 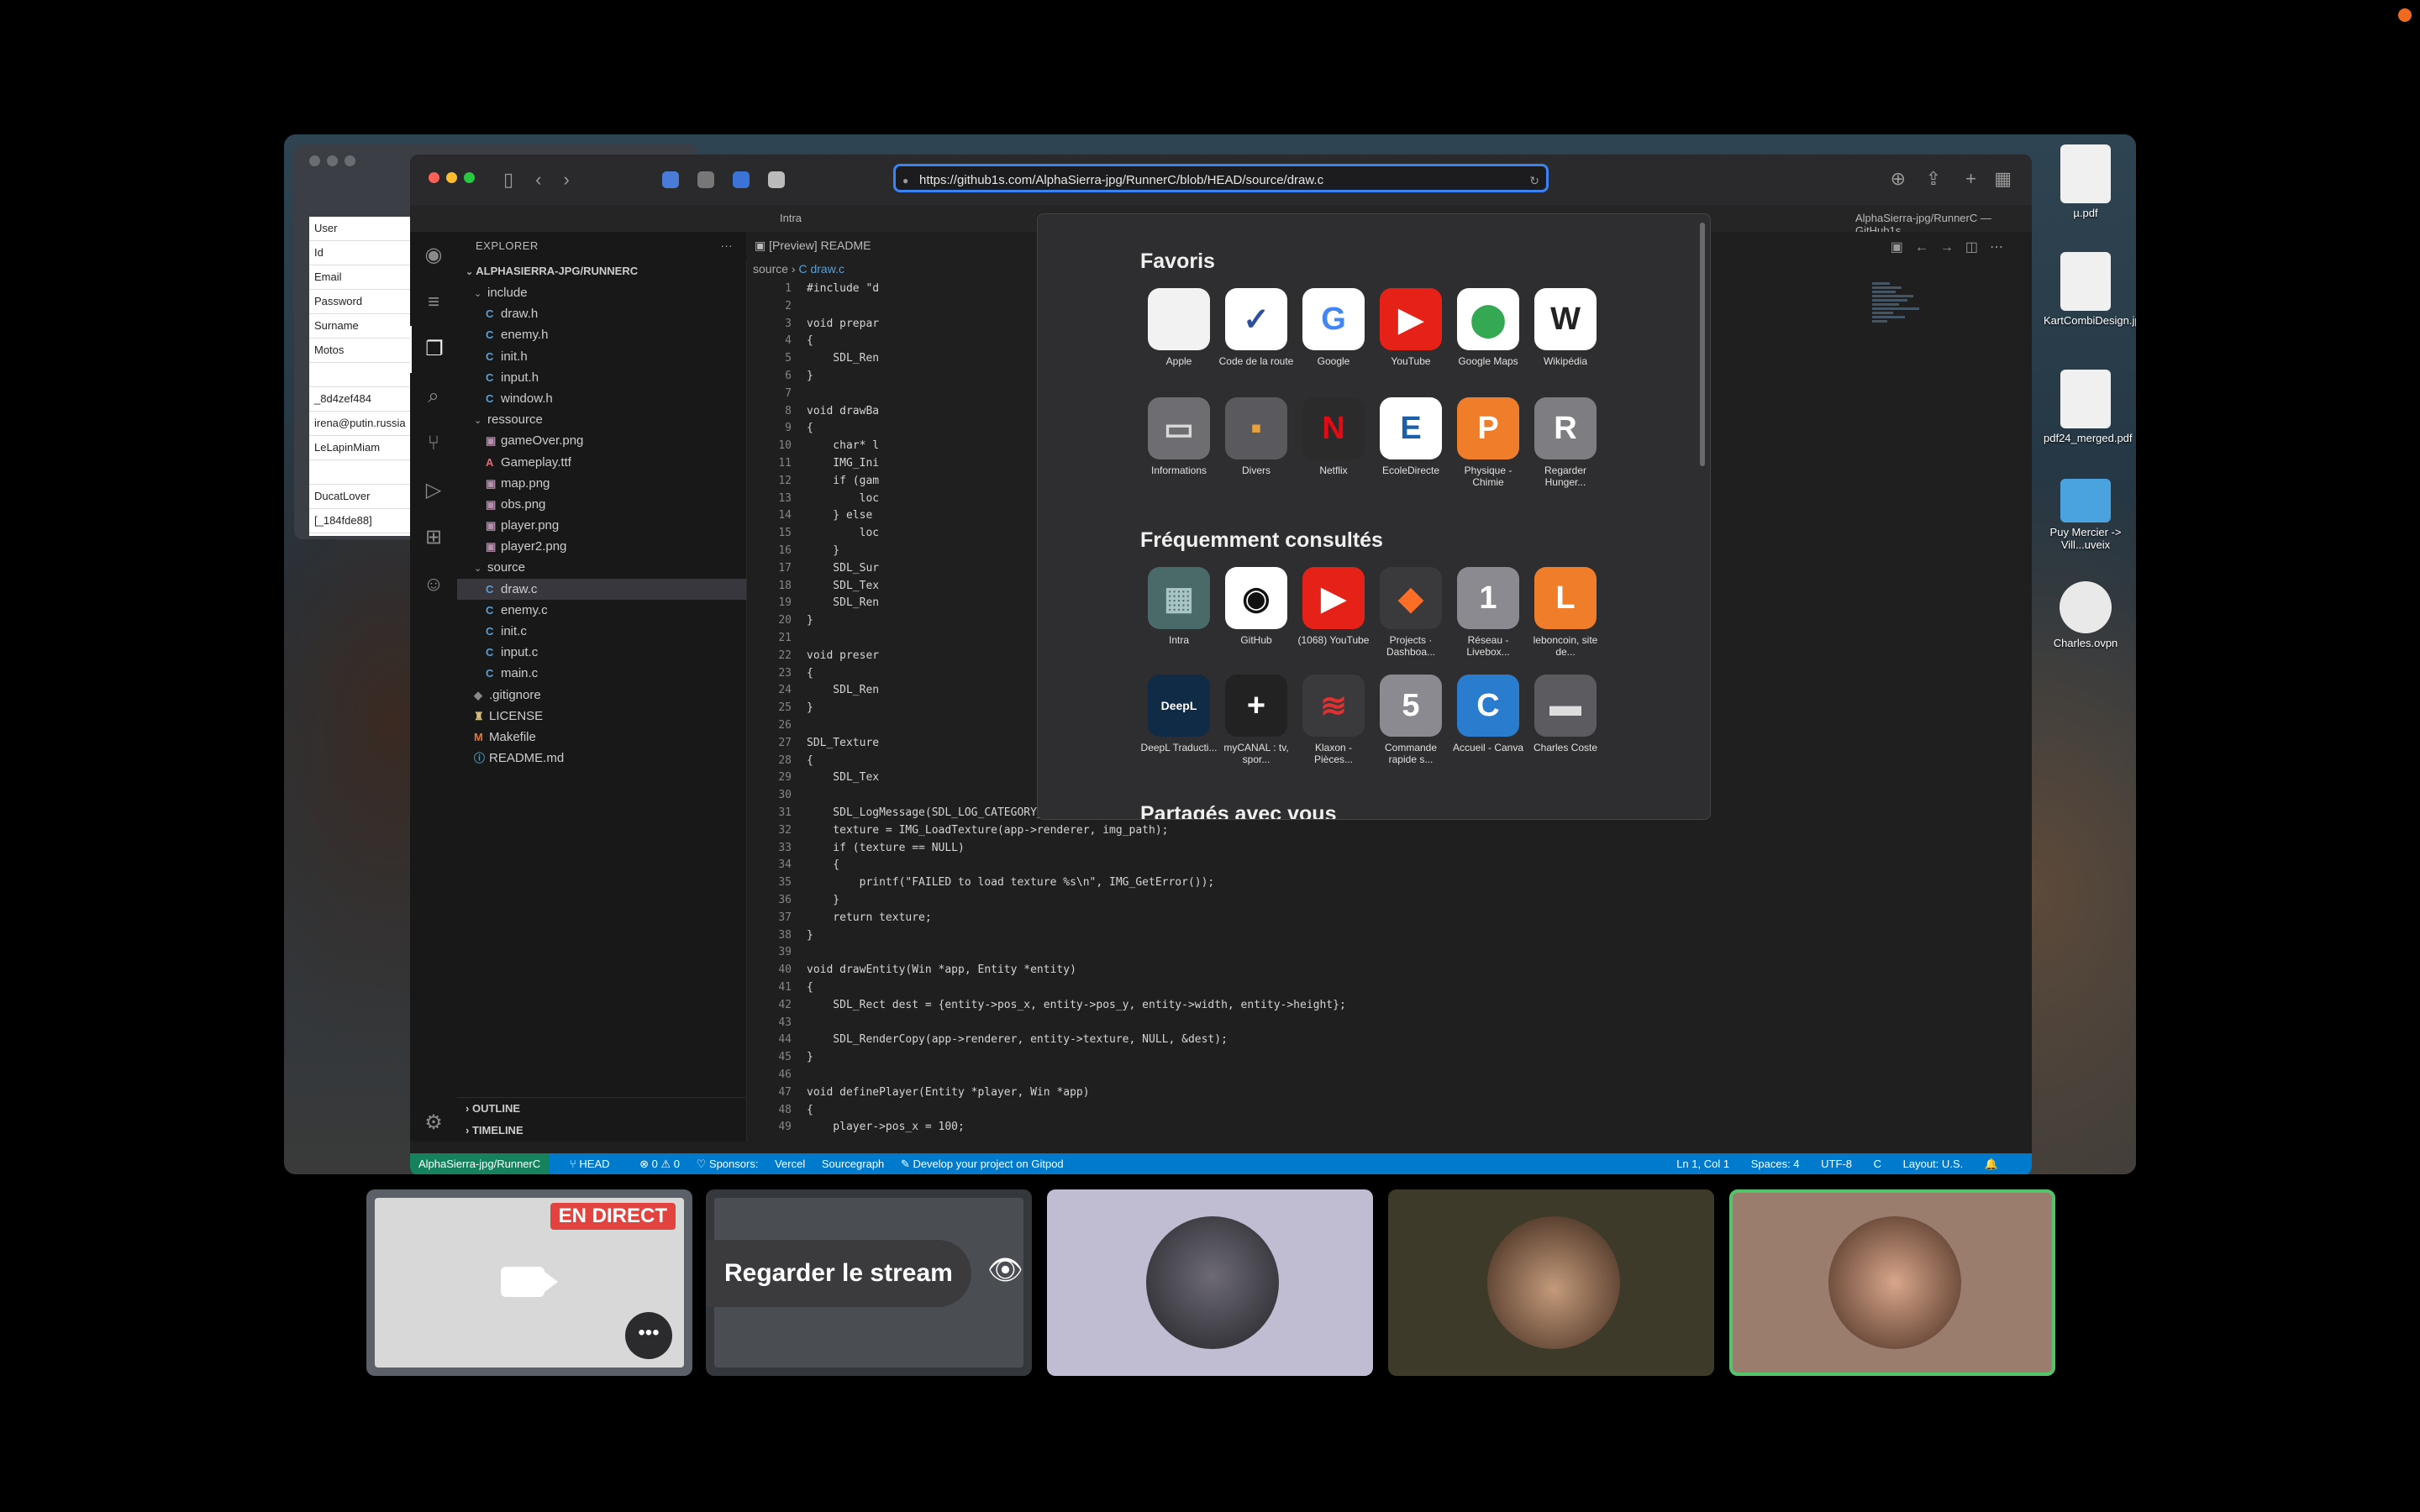 I want to click on file-item: Cinput.h, so click(x=601, y=377).